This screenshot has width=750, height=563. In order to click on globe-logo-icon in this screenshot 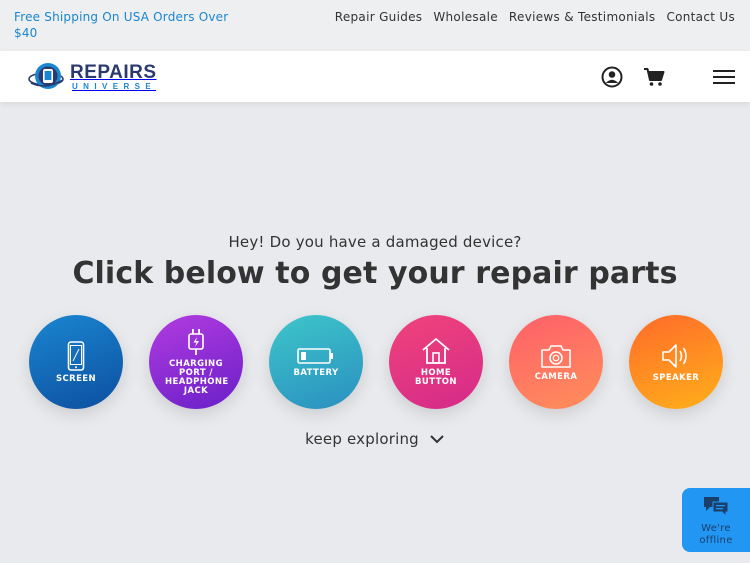, I will do `click(47, 77)`.